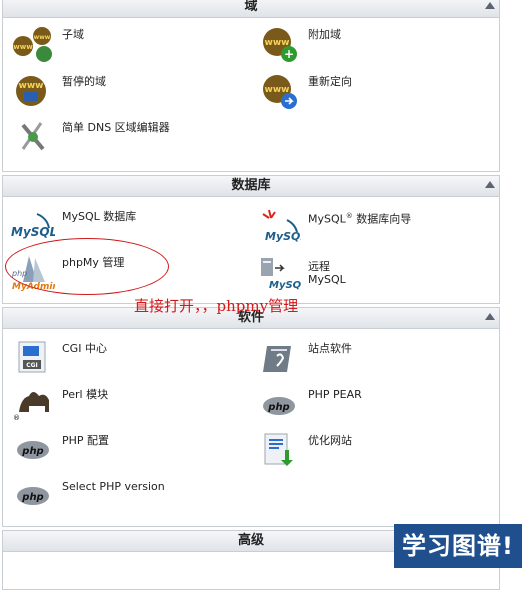 Image resolution: width=527 pixels, height=590 pixels. What do you see at coordinates (330, 348) in the screenshot?
I see `item-label: 站点软件` at bounding box center [330, 348].